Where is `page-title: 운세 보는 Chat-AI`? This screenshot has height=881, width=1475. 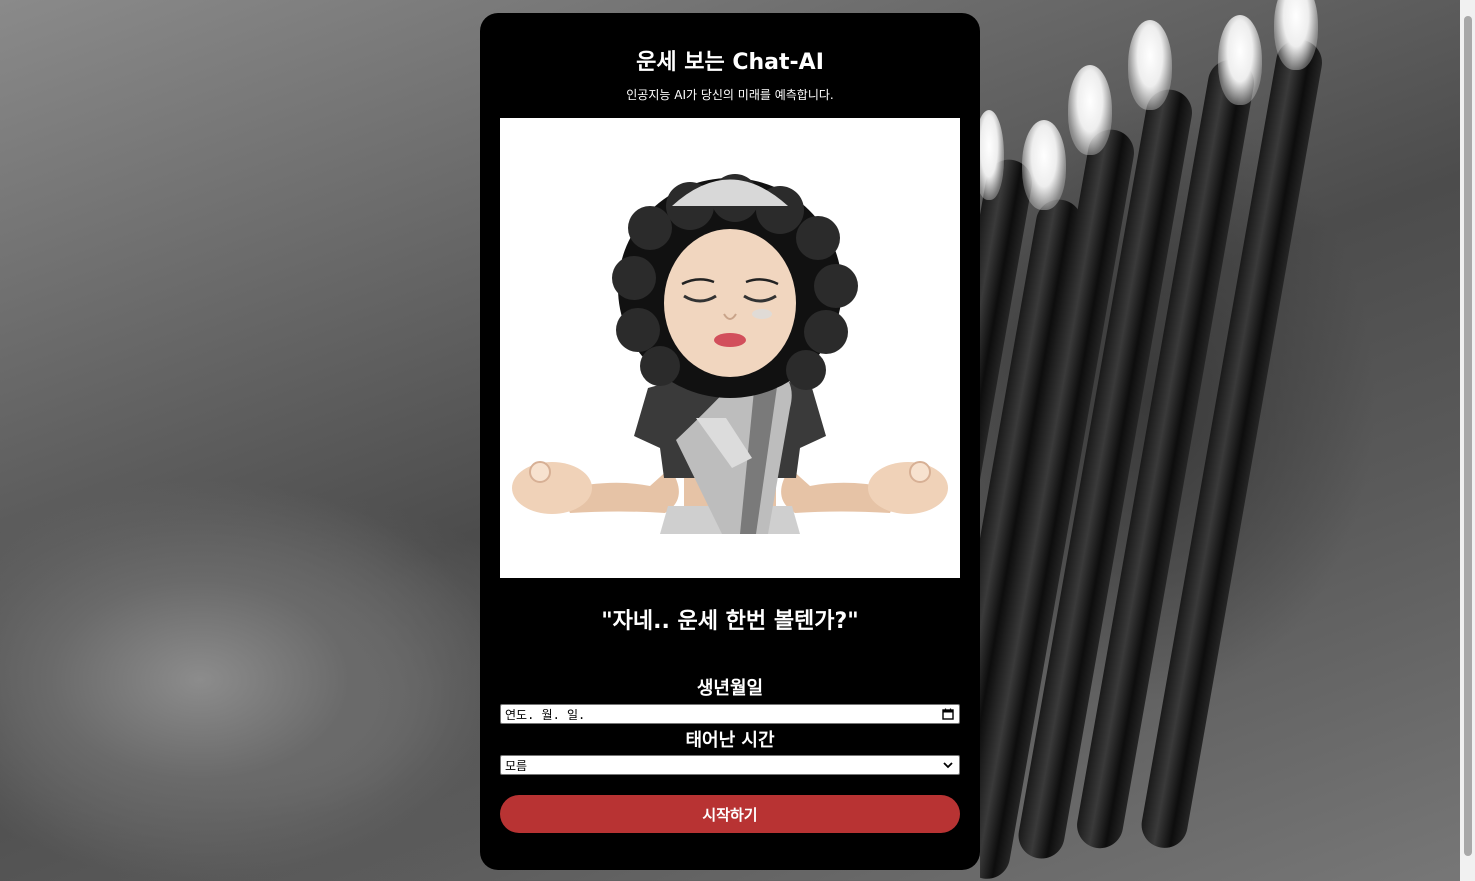 page-title: 운세 보는 Chat-AI is located at coordinates (730, 62).